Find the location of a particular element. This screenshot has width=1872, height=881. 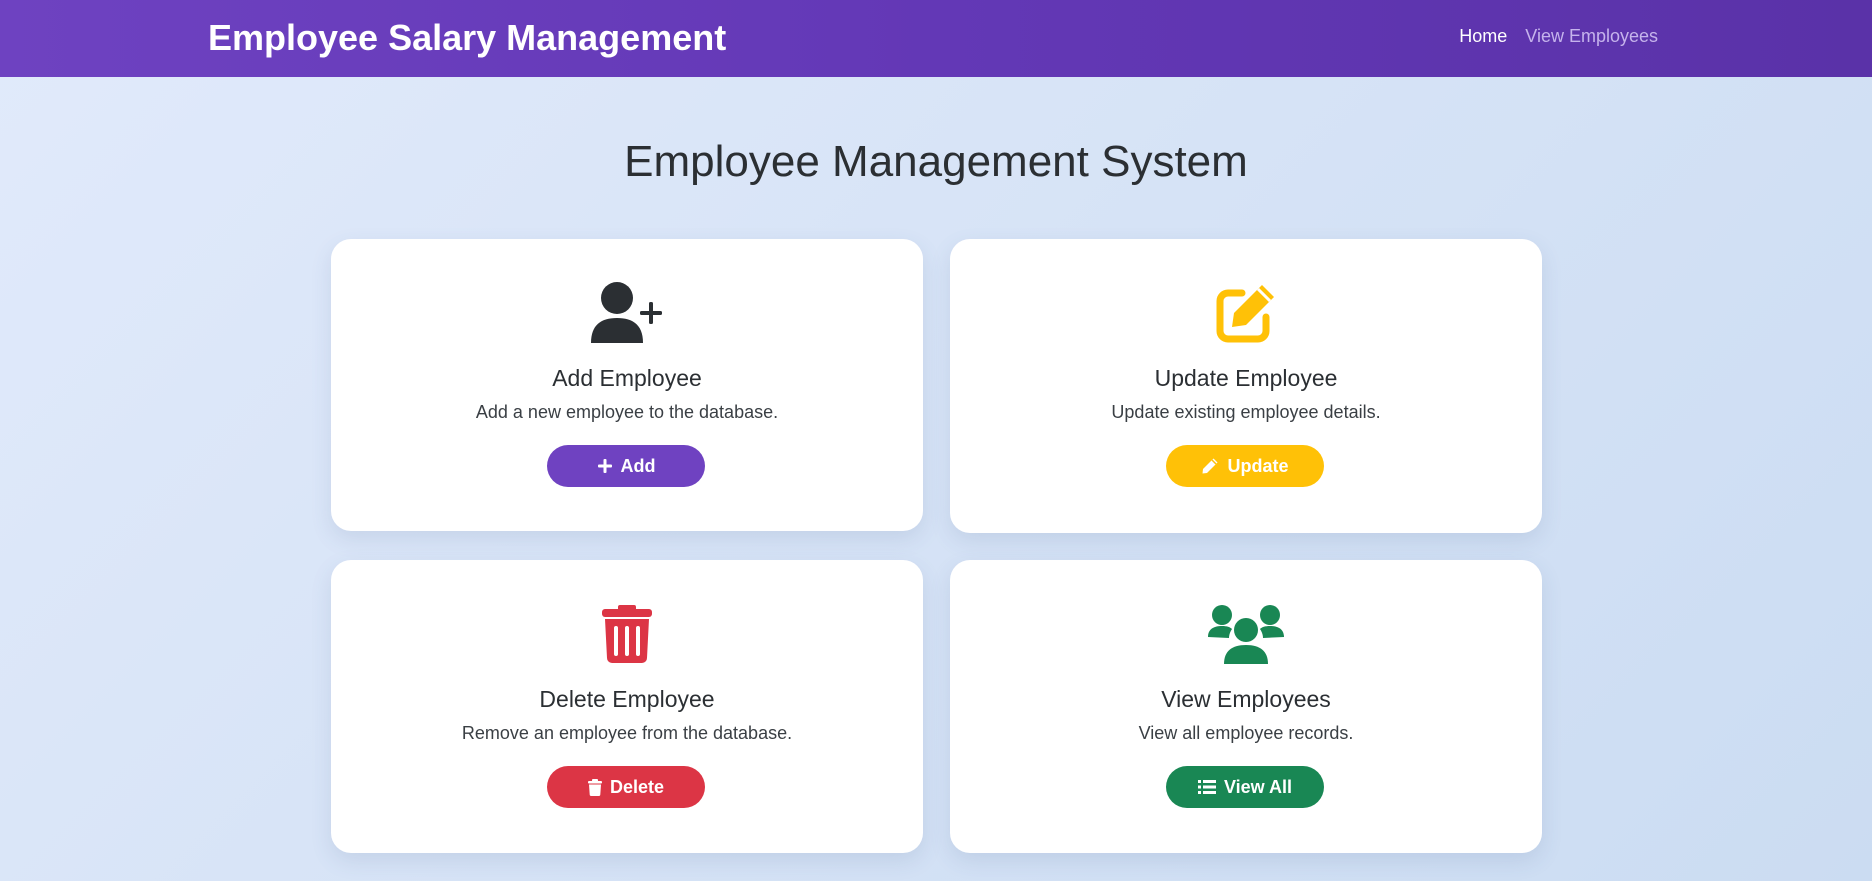

brand-title: Employee Salary Management is located at coordinates (467, 38).